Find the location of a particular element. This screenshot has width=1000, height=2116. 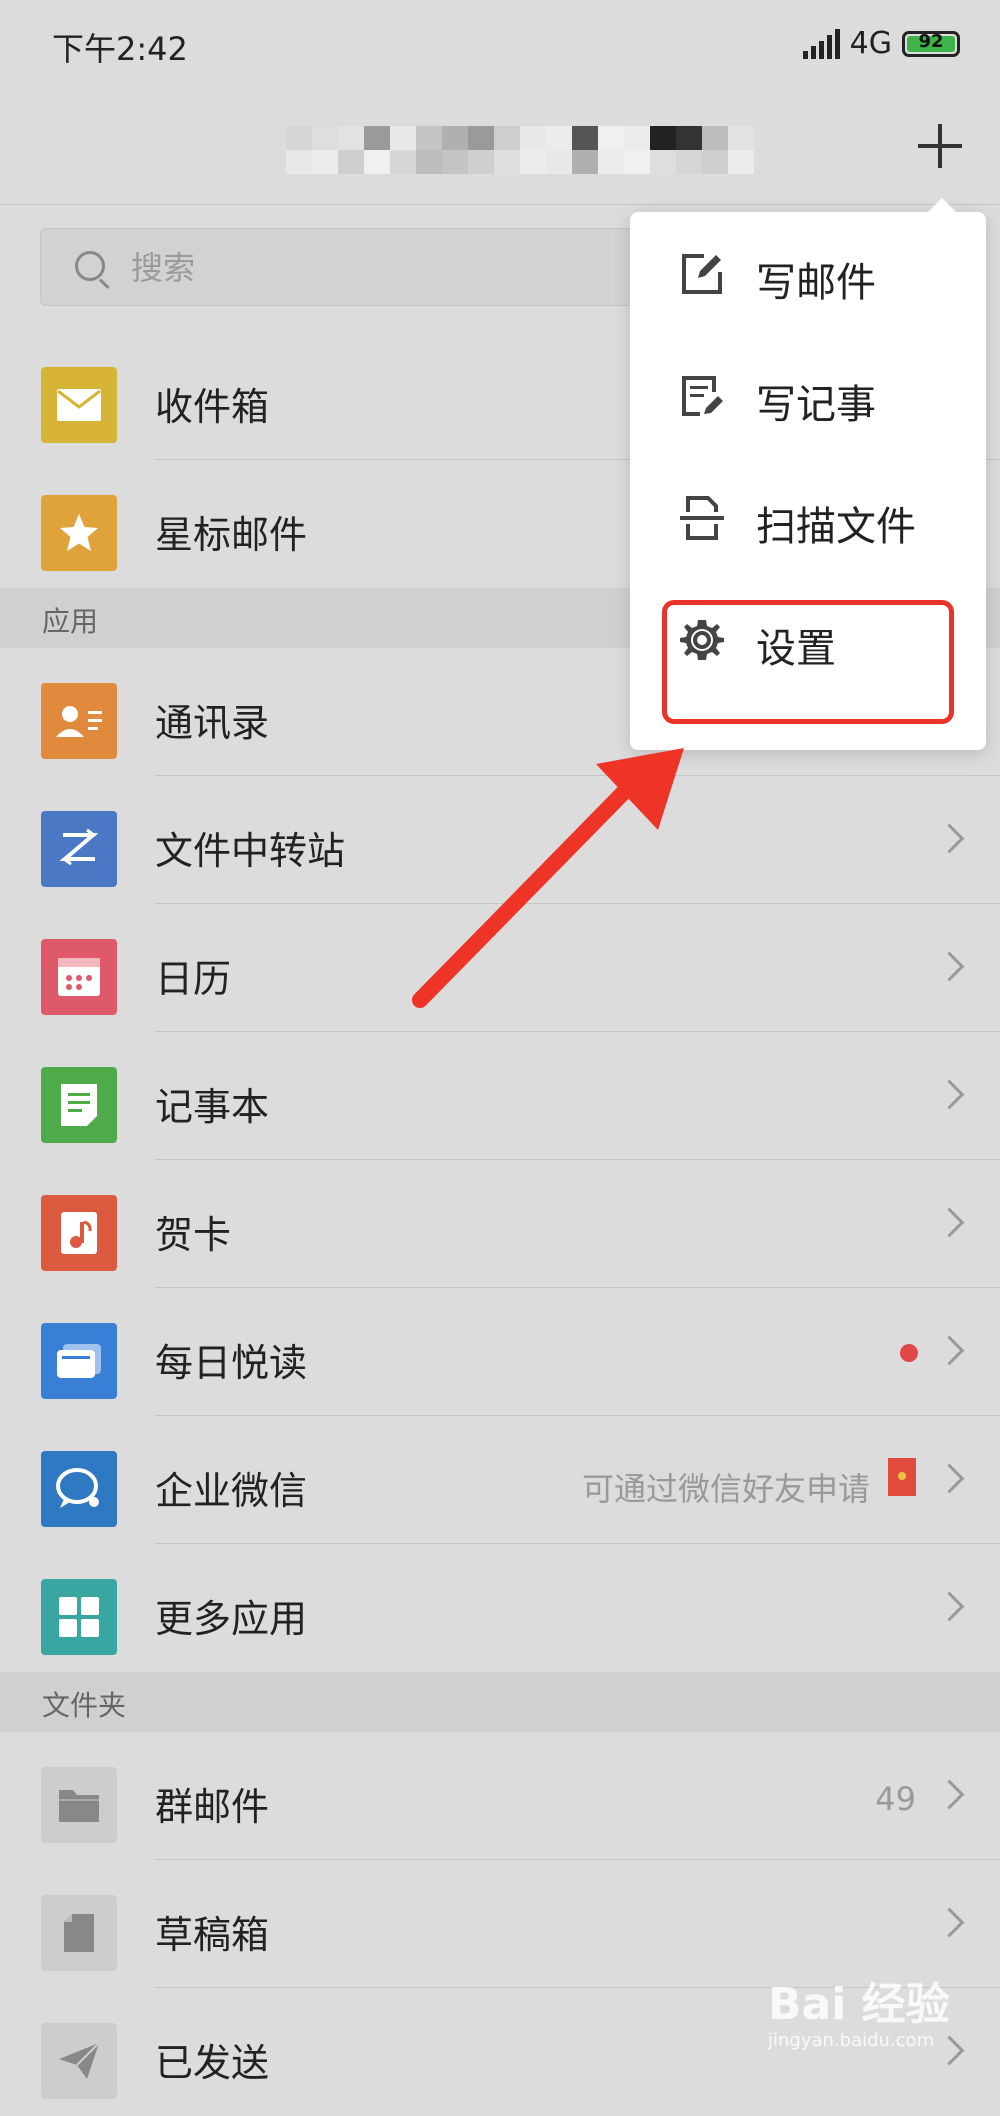

network-type: 4G is located at coordinates (870, 43).